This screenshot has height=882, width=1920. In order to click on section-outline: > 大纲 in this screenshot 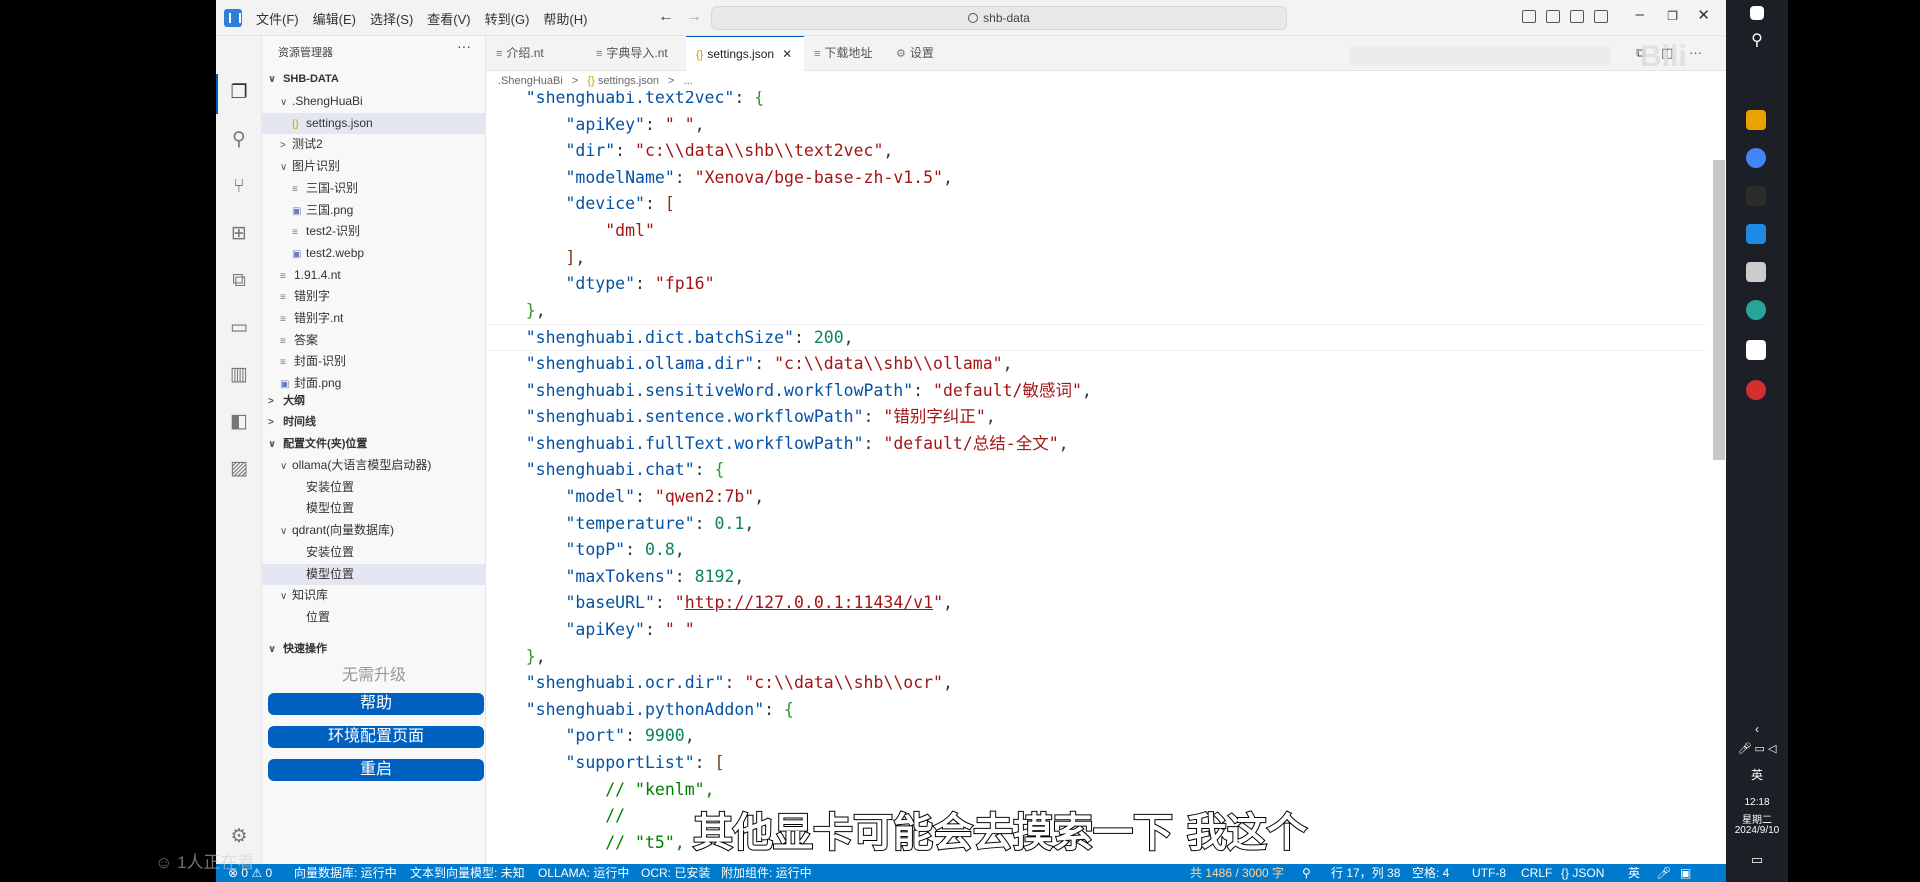, I will do `click(373, 401)`.